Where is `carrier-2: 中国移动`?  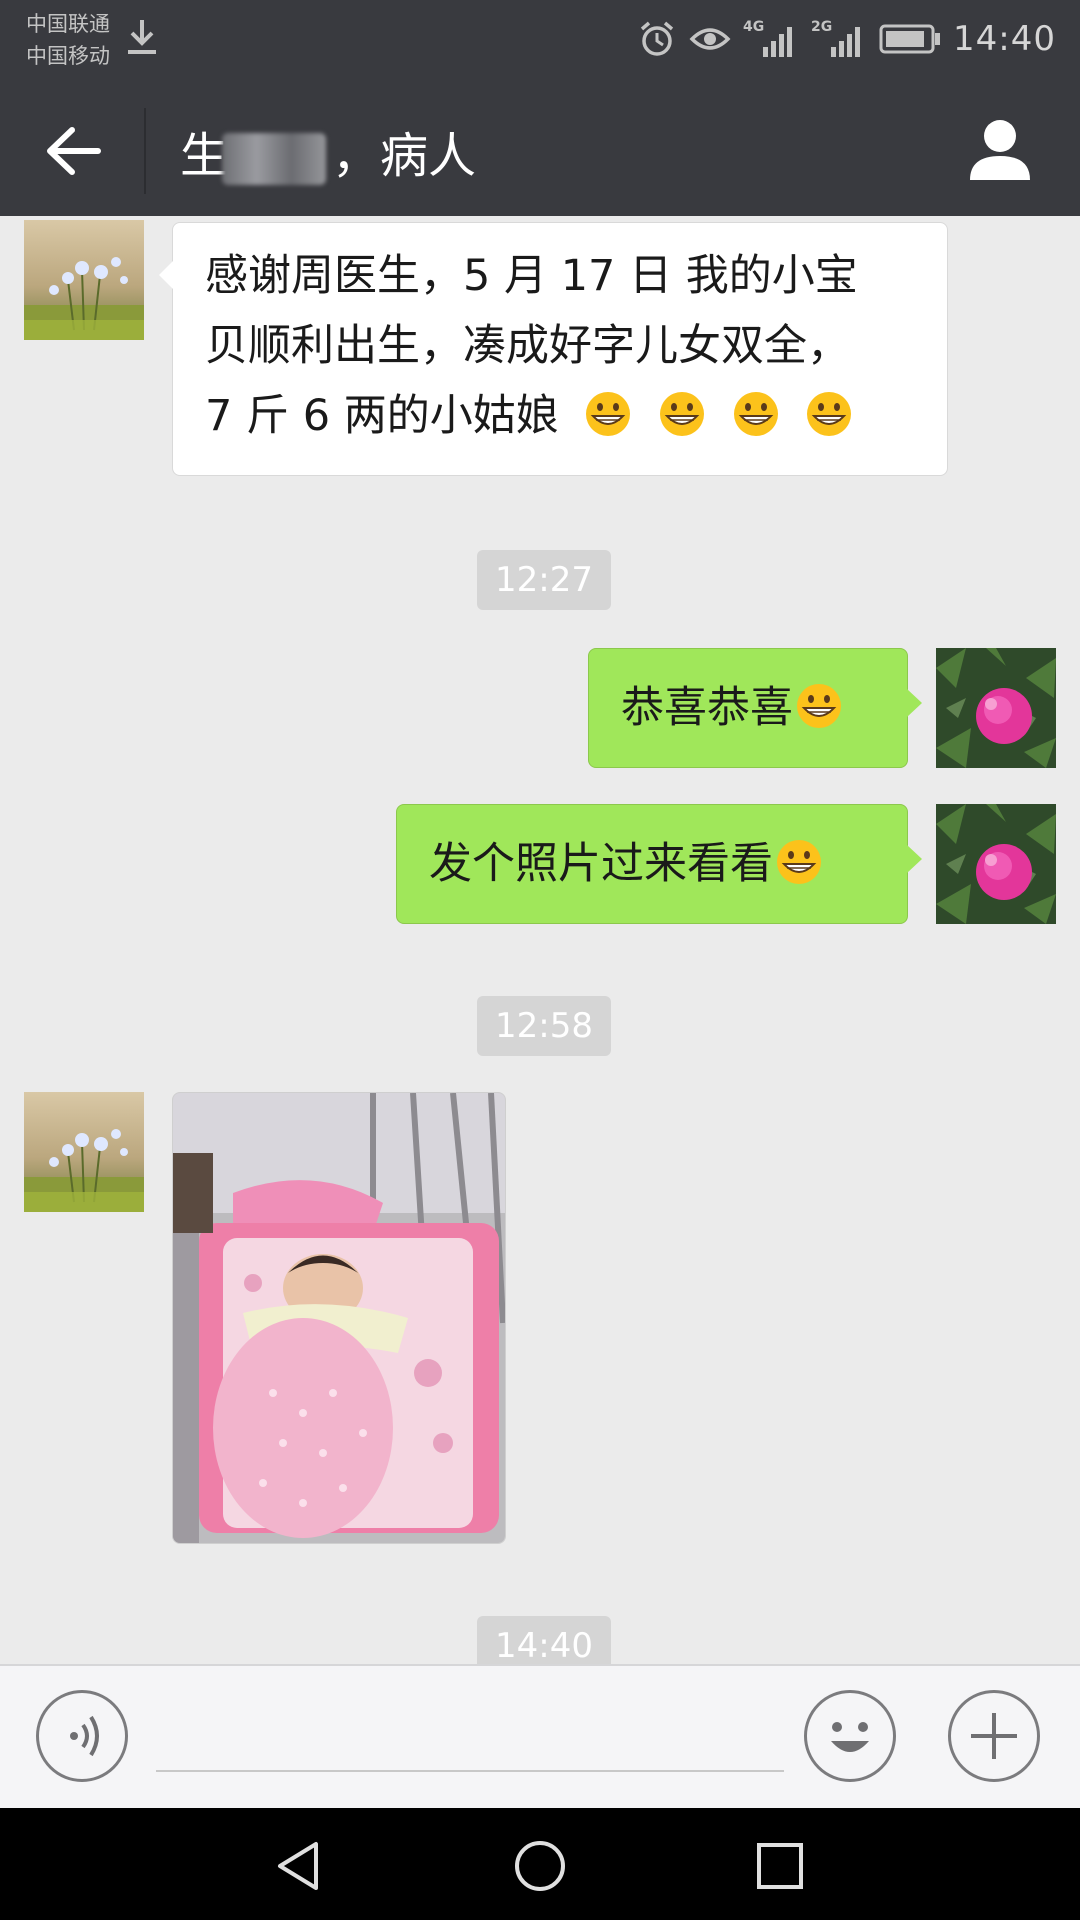 carrier-2: 中国移动 is located at coordinates (68, 56).